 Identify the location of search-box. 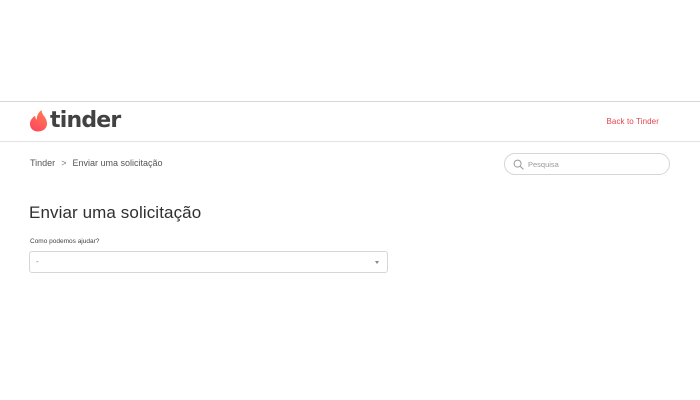
(587, 164).